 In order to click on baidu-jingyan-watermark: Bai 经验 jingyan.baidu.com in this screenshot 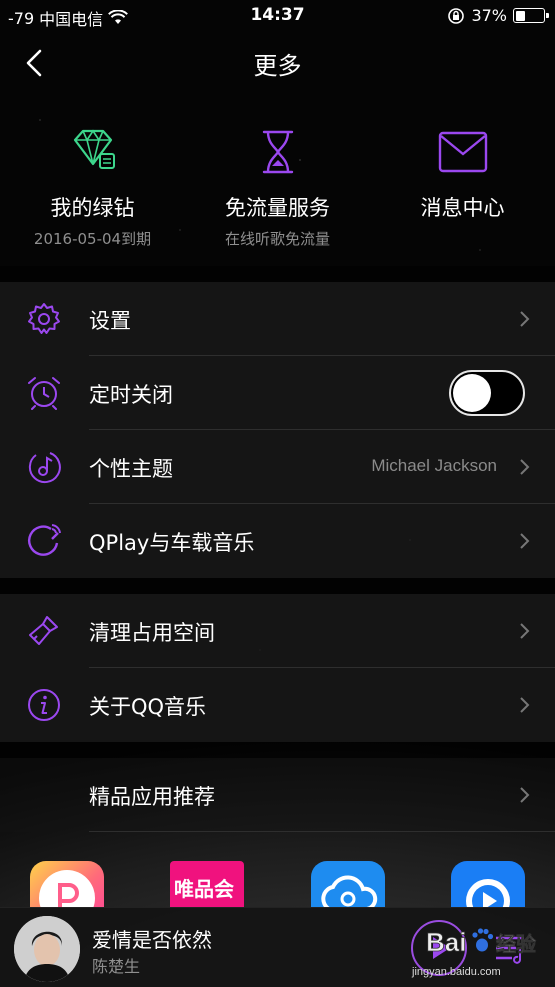, I will do `click(482, 950)`.